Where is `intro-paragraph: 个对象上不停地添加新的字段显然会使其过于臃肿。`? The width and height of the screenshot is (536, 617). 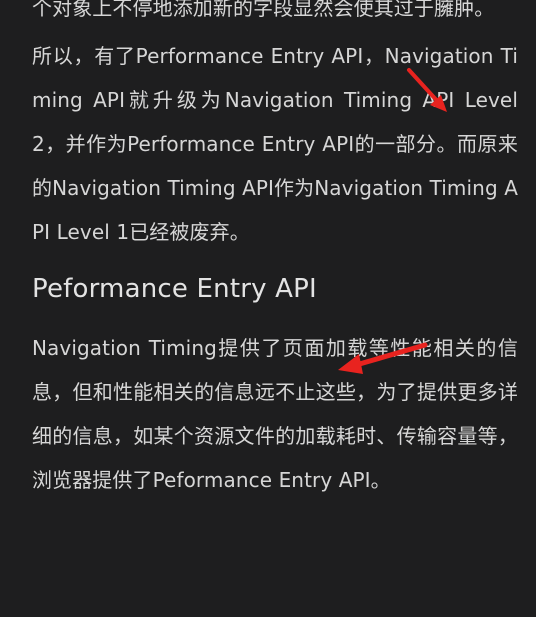 intro-paragraph: 个对象上不停地添加新的字段显然会使其过于臃肿。 is located at coordinates (263, 10).